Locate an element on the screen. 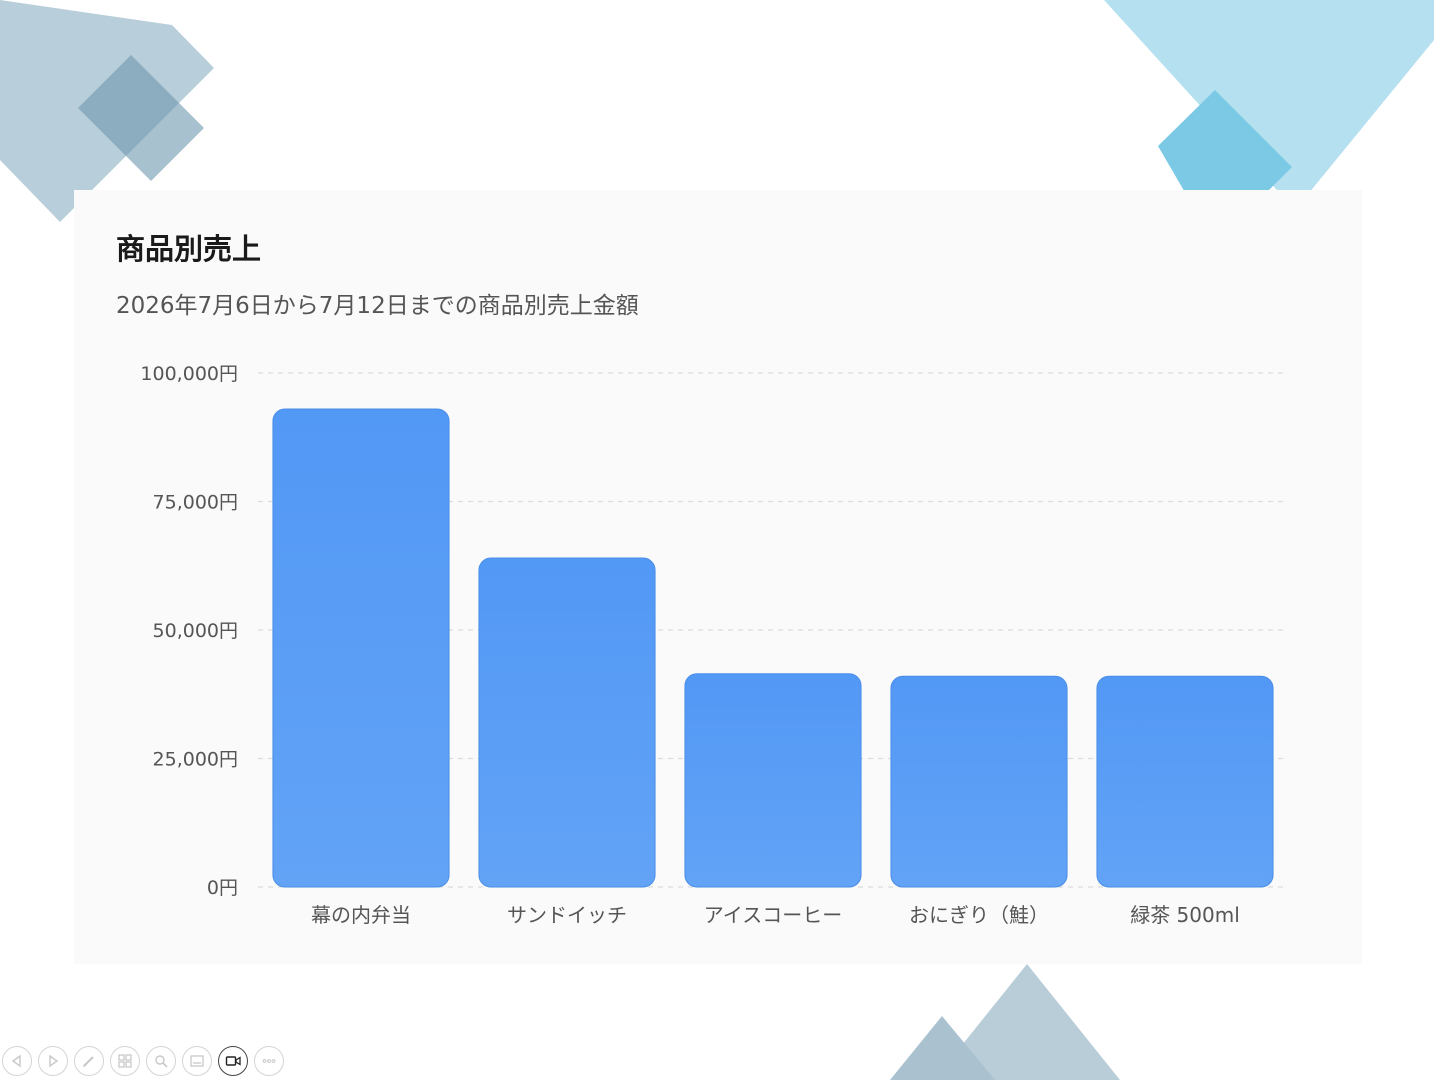  y-tick-label: 25,000円 is located at coordinates (195, 760).